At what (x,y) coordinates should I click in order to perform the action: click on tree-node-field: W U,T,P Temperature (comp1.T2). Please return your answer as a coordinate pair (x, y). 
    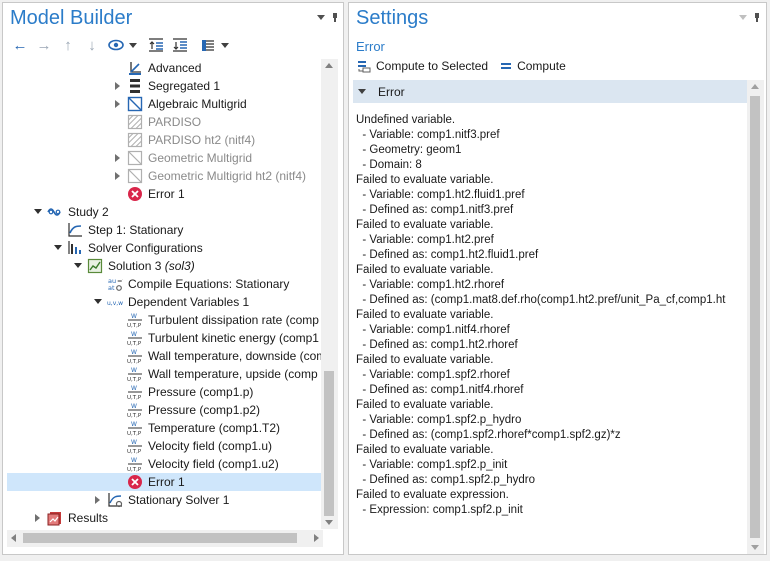
    Looking at the image, I should click on (203, 428).